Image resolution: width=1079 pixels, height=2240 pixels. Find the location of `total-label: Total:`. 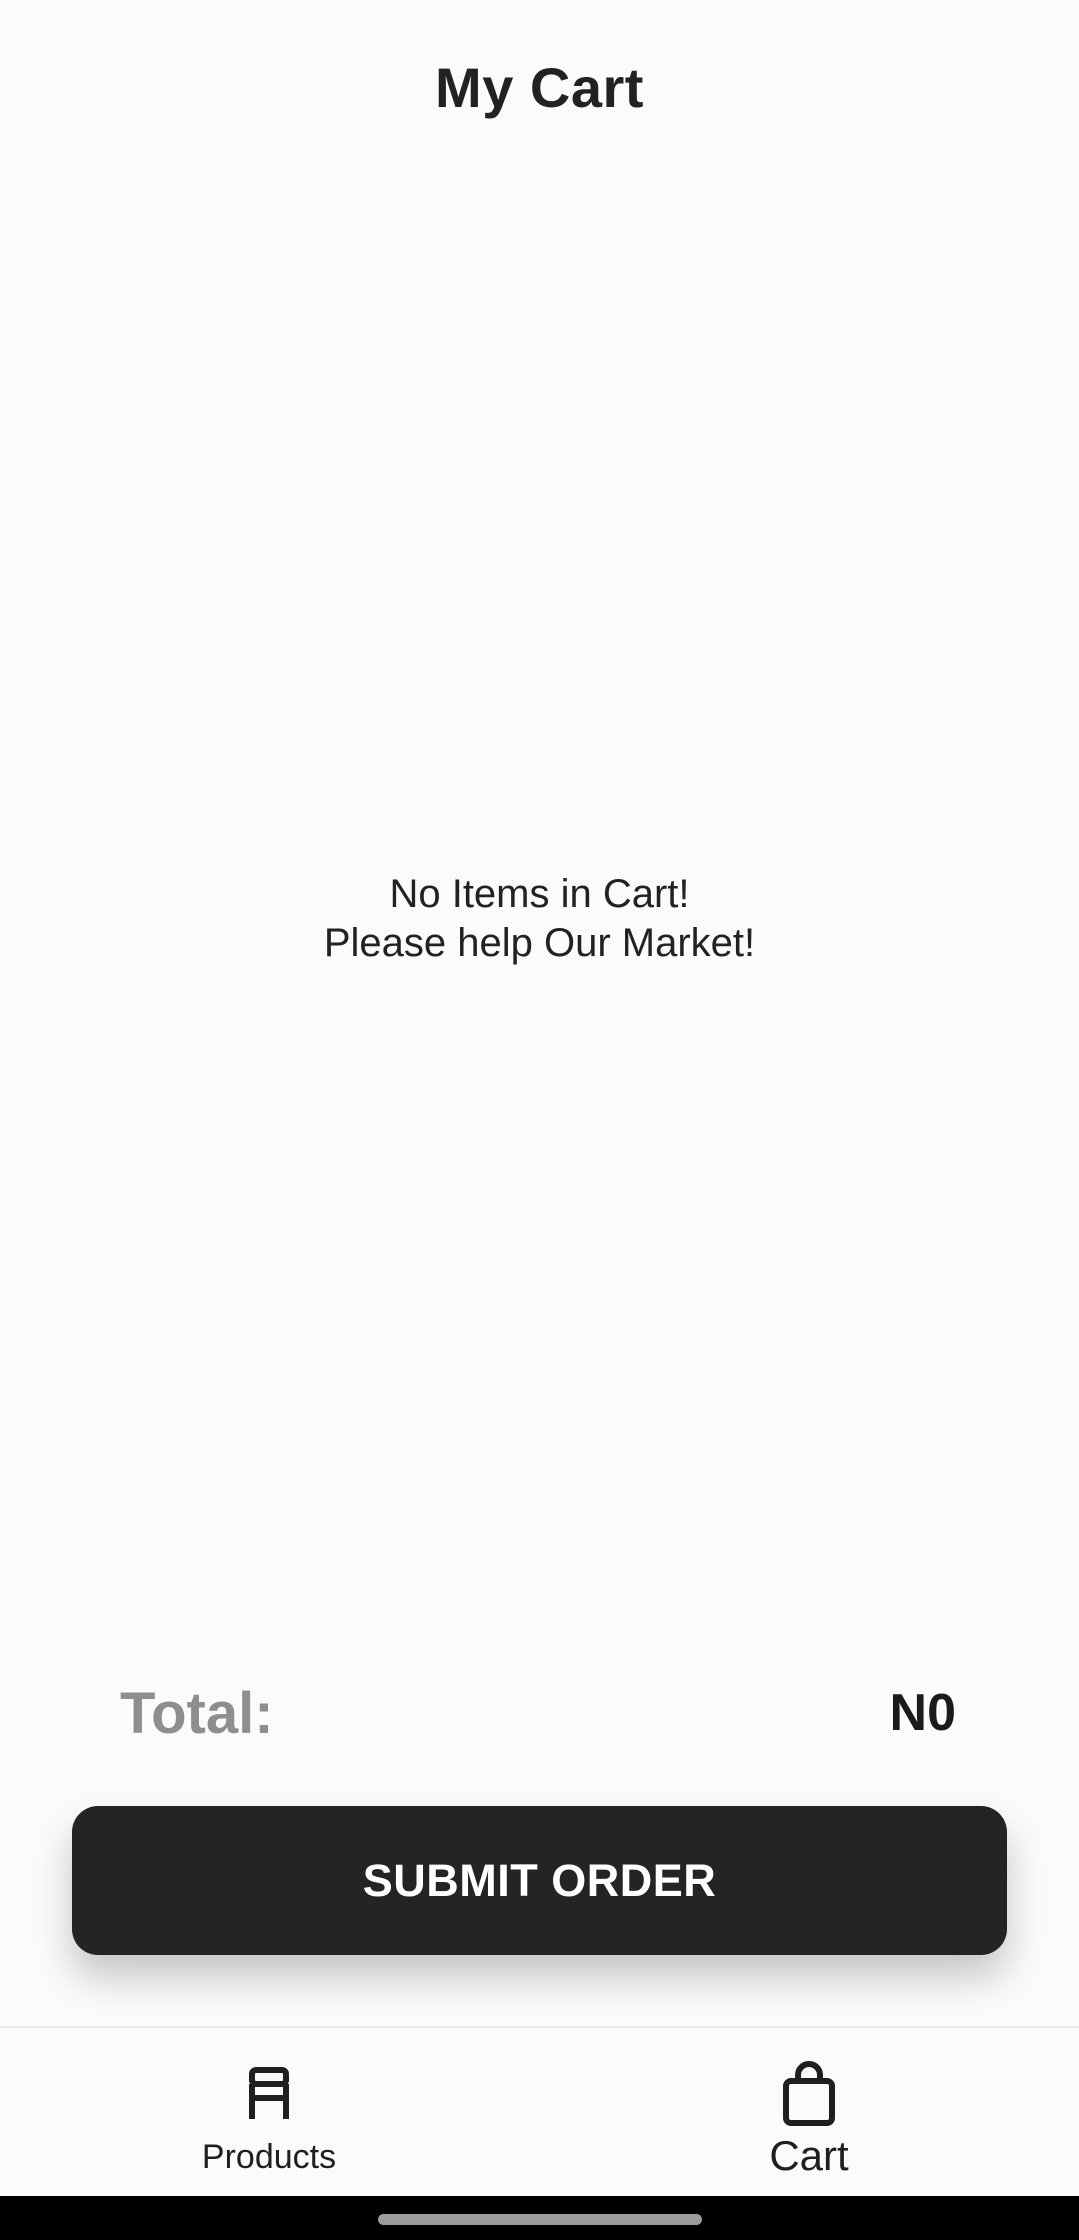

total-label: Total: is located at coordinates (197, 1713).